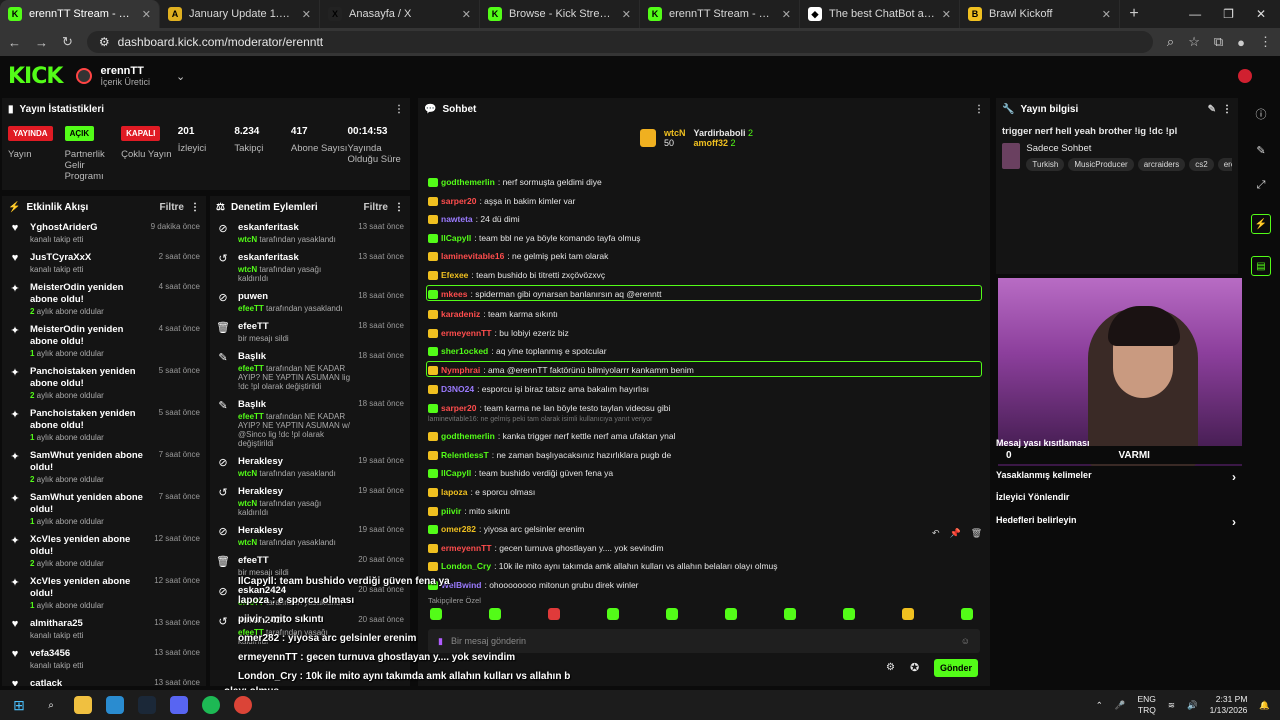 Image resolution: width=1280 pixels, height=720 pixels. What do you see at coordinates (115, 705) in the screenshot?
I see `edge-icon` at bounding box center [115, 705].